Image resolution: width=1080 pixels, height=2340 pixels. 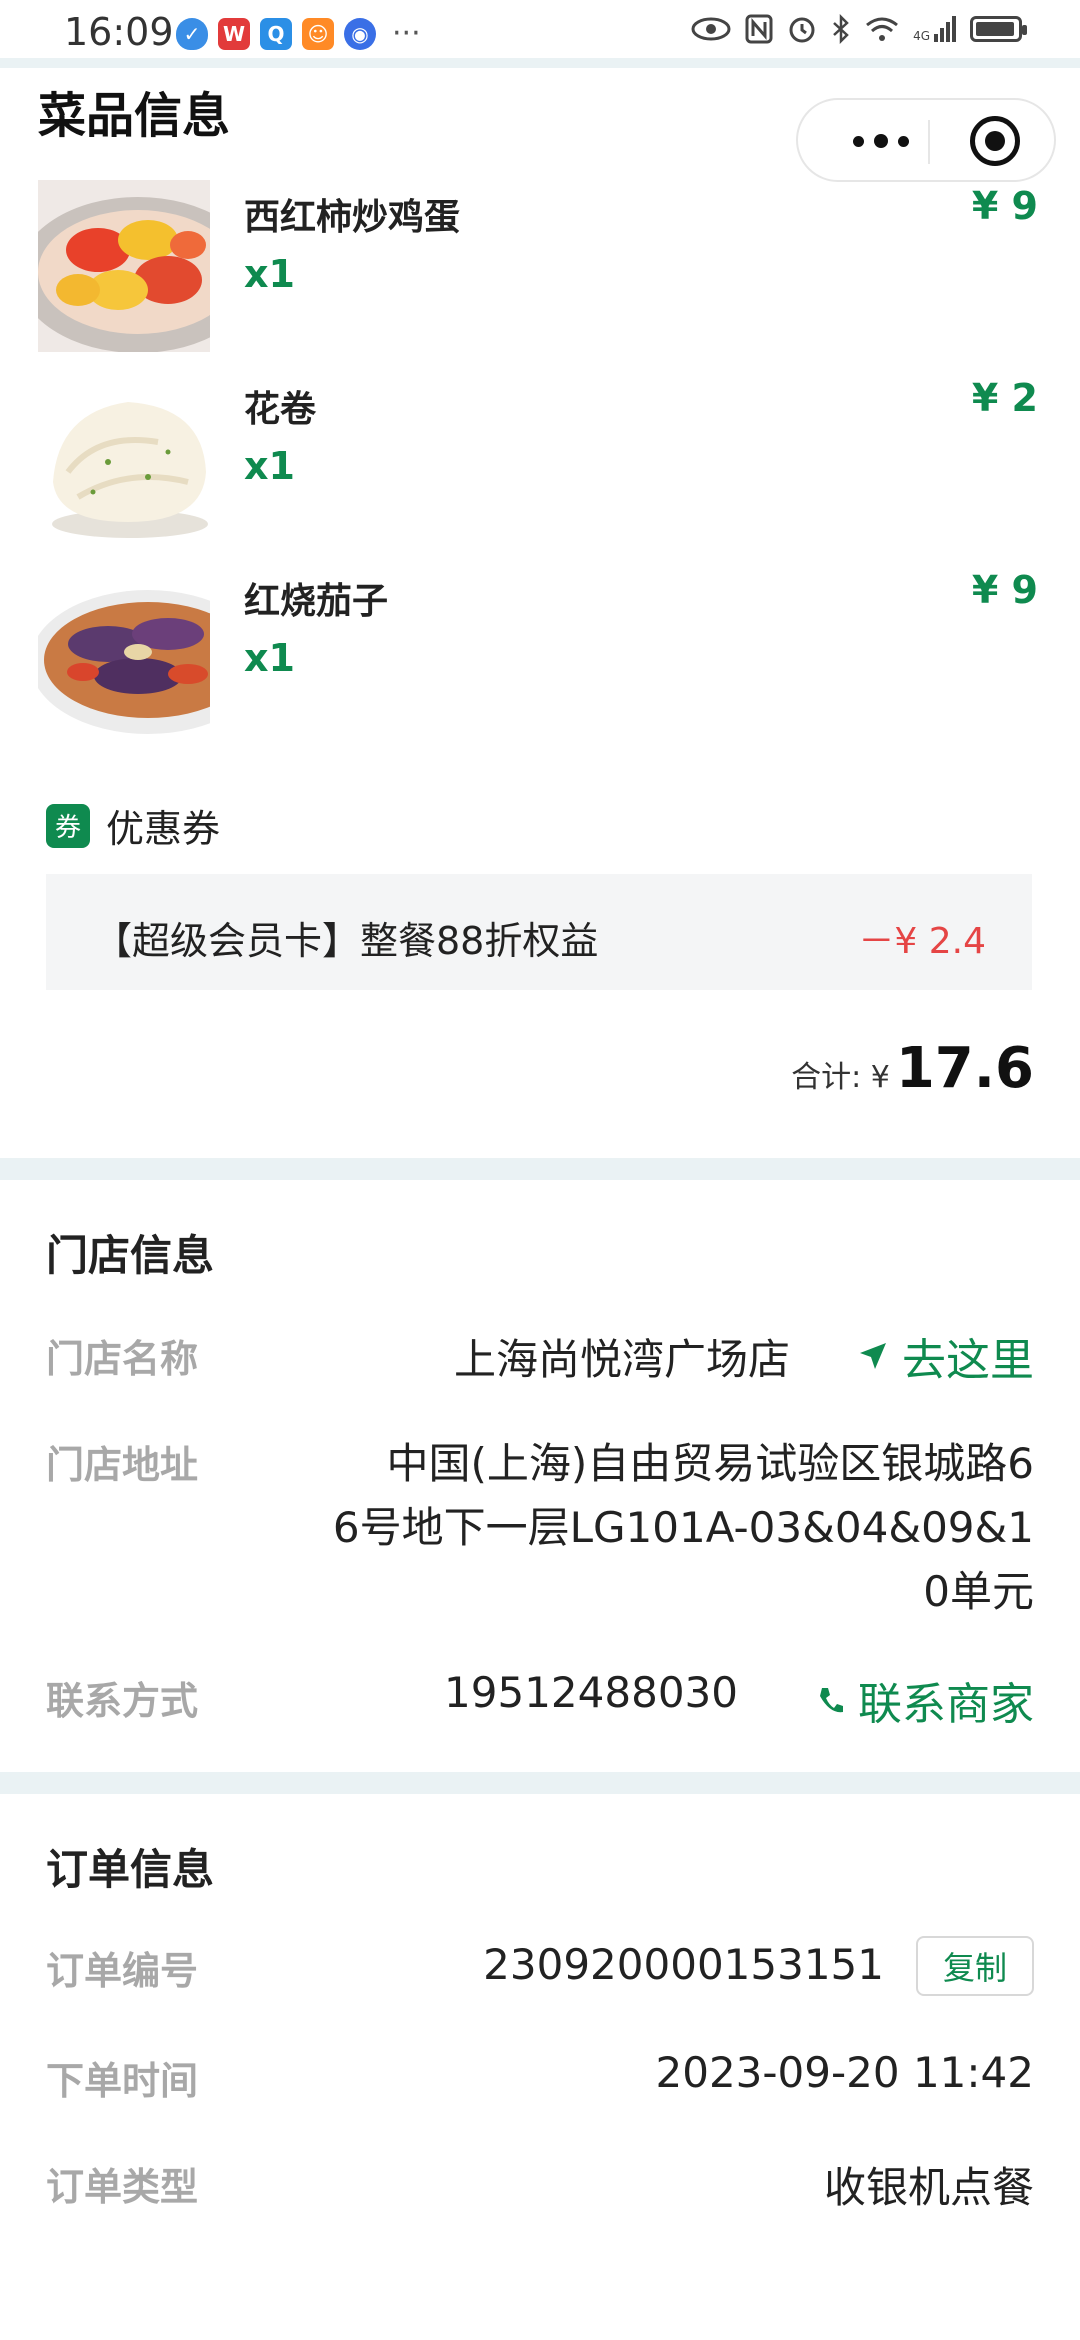 What do you see at coordinates (591, 1692) in the screenshot?
I see `store-phone: 19512488030` at bounding box center [591, 1692].